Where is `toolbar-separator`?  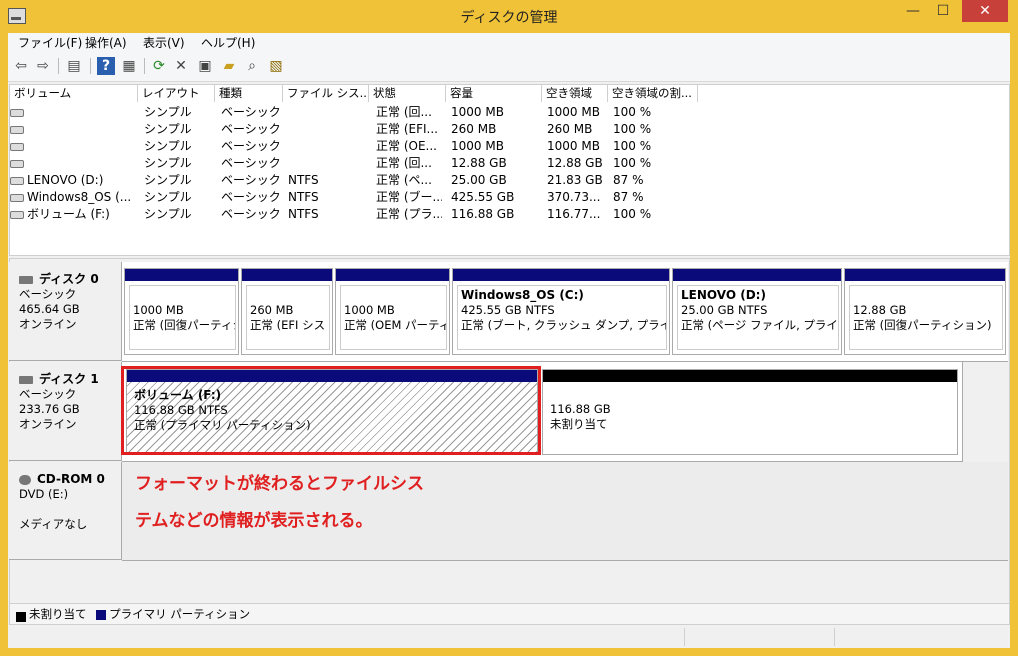
toolbar-separator is located at coordinates (144, 66).